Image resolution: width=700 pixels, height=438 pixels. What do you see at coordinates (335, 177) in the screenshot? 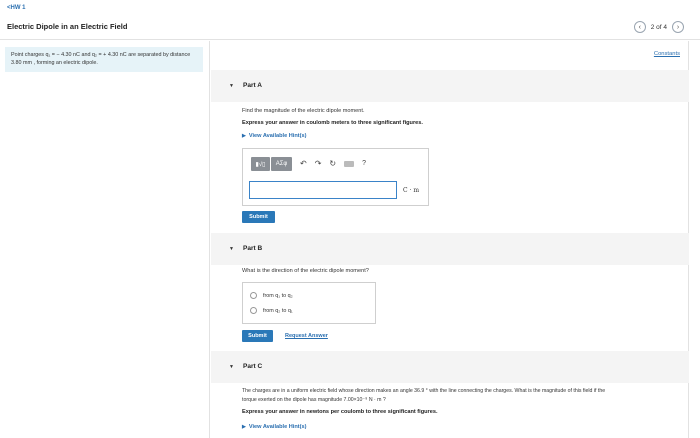
I see `answer-editor: ▮√▯ ΑΣφ ↶ ↷ ↻ ? C · m` at bounding box center [335, 177].